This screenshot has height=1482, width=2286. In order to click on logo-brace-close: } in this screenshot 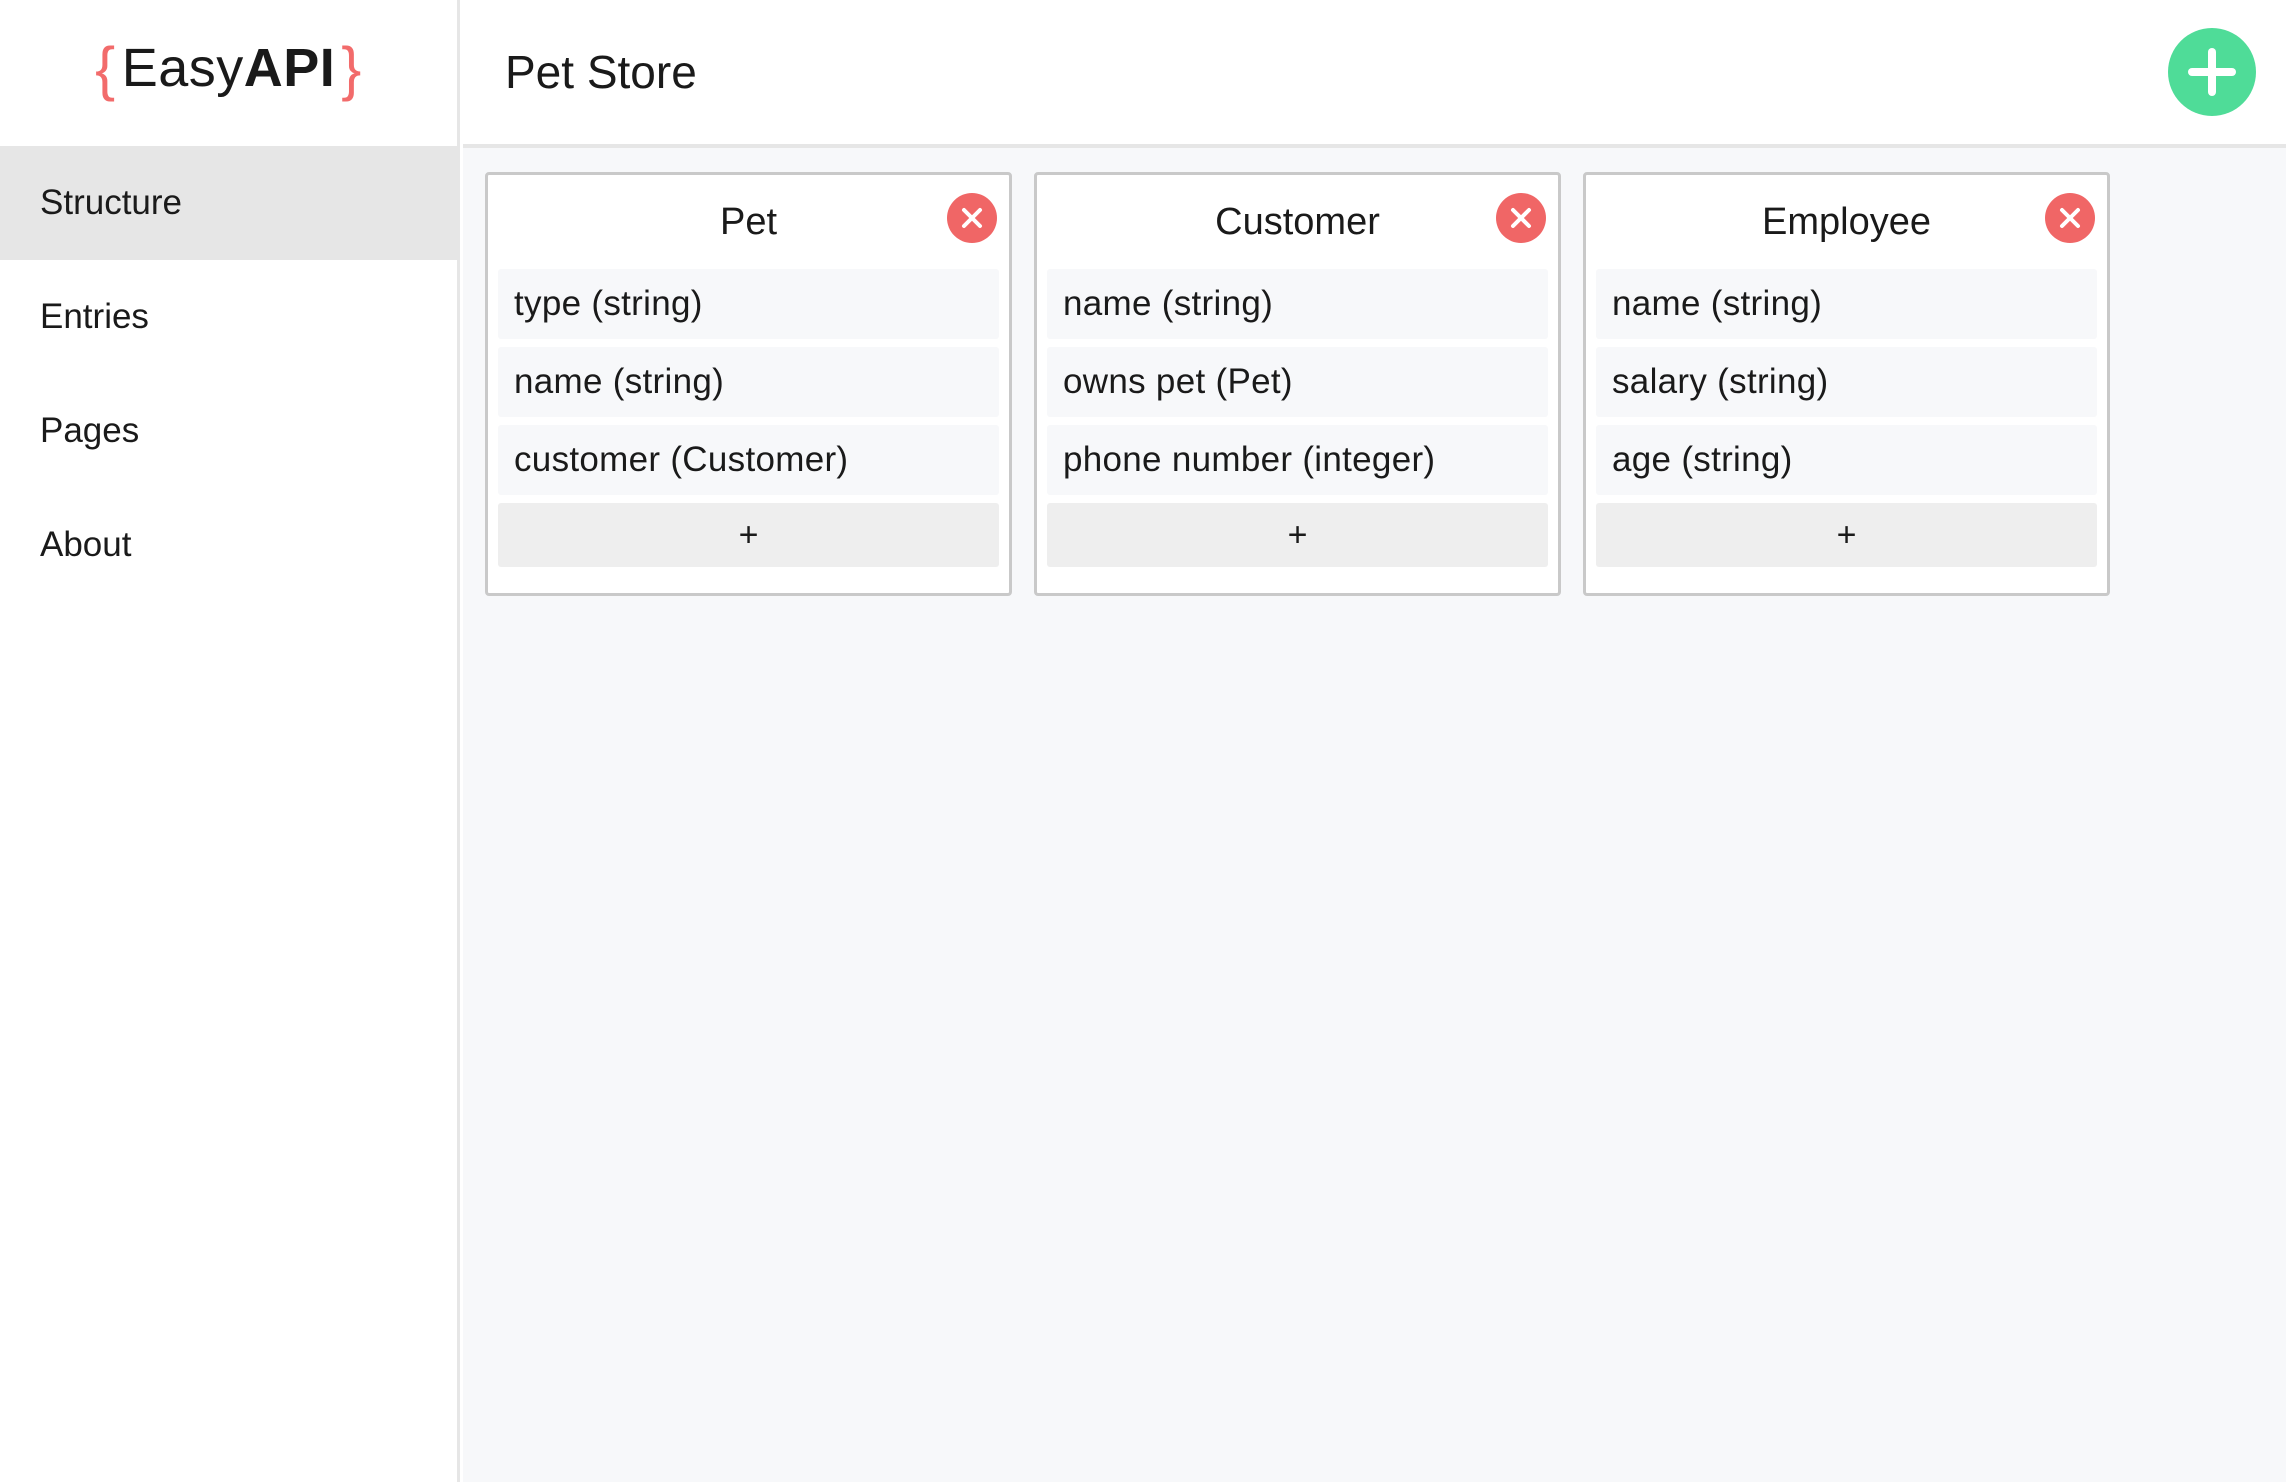, I will do `click(351, 68)`.